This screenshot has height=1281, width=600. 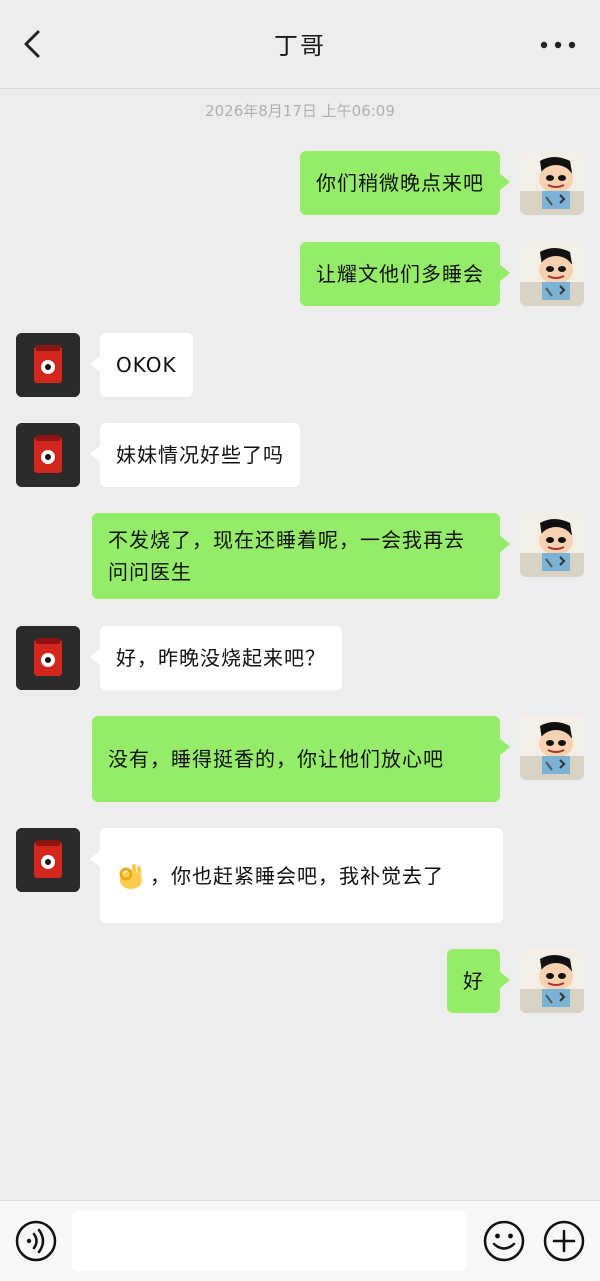 I want to click on message-text: ，你也赶紧睡会吧，我补觉去了, so click(x=297, y=875).